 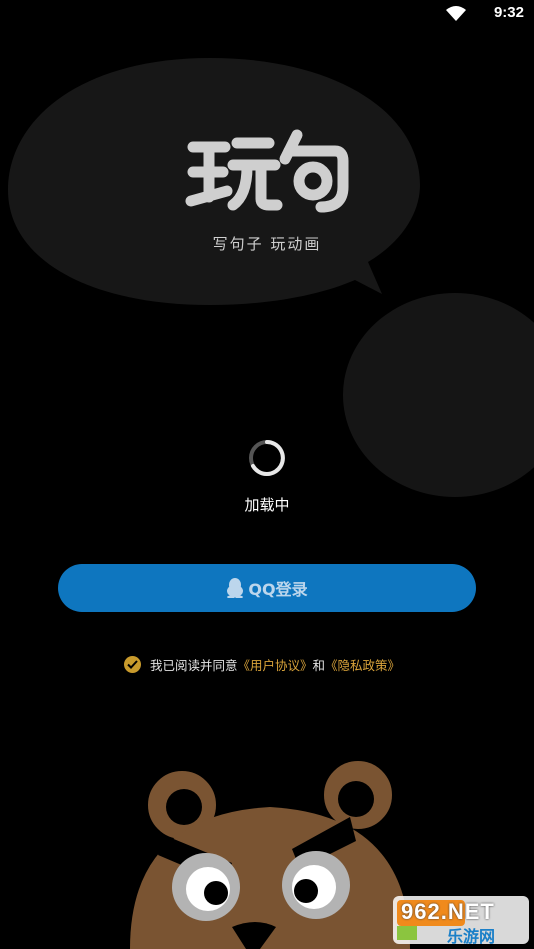 I want to click on check-icon, so click(x=132, y=664).